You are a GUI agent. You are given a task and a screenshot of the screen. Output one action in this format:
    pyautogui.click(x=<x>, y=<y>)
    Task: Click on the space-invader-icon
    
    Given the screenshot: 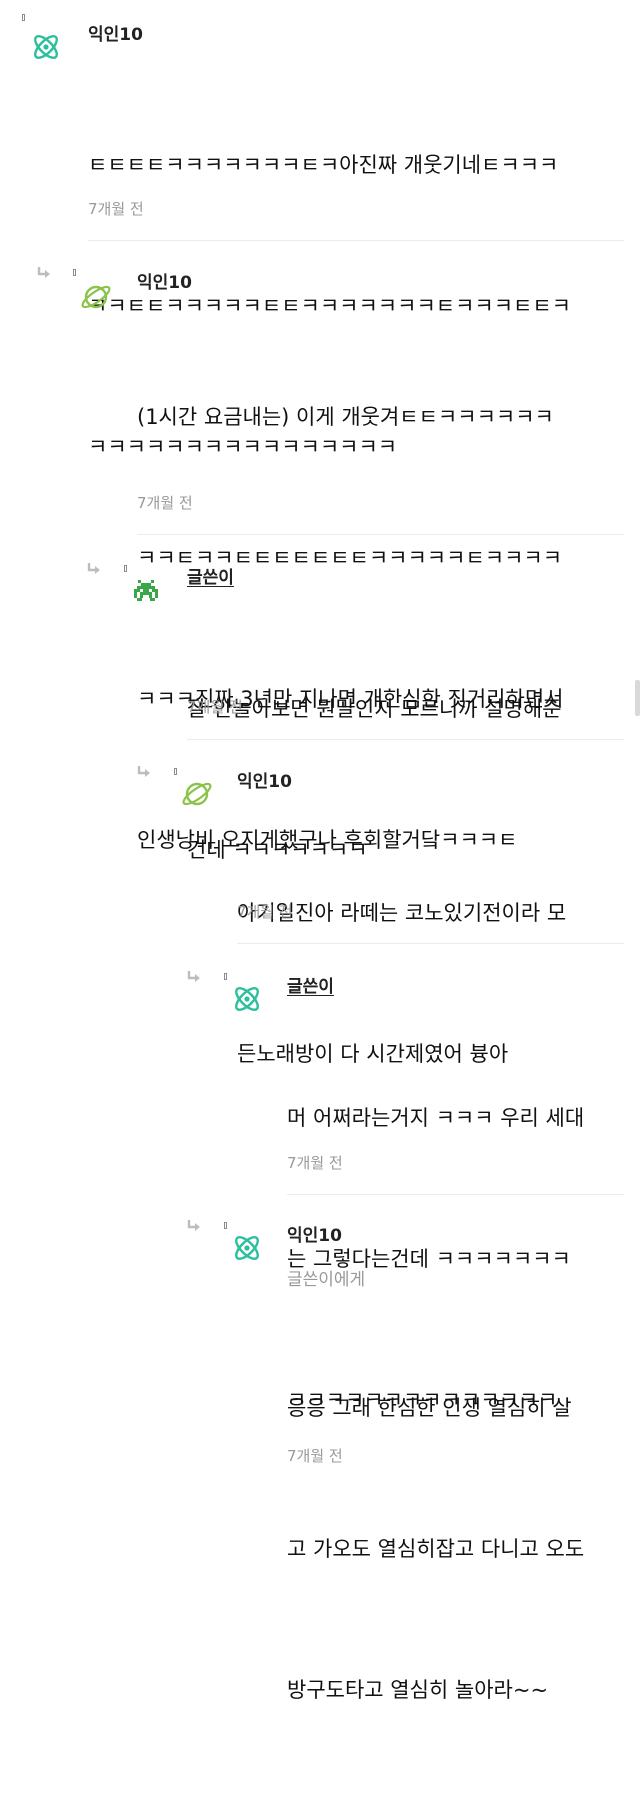 What is the action you would take?
    pyautogui.click(x=146, y=591)
    